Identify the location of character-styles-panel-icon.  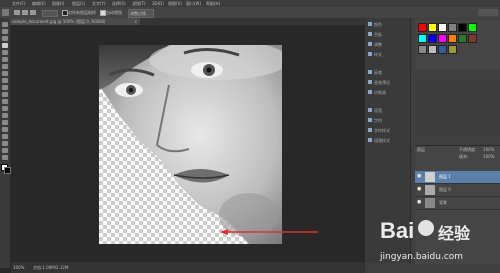
(370, 130).